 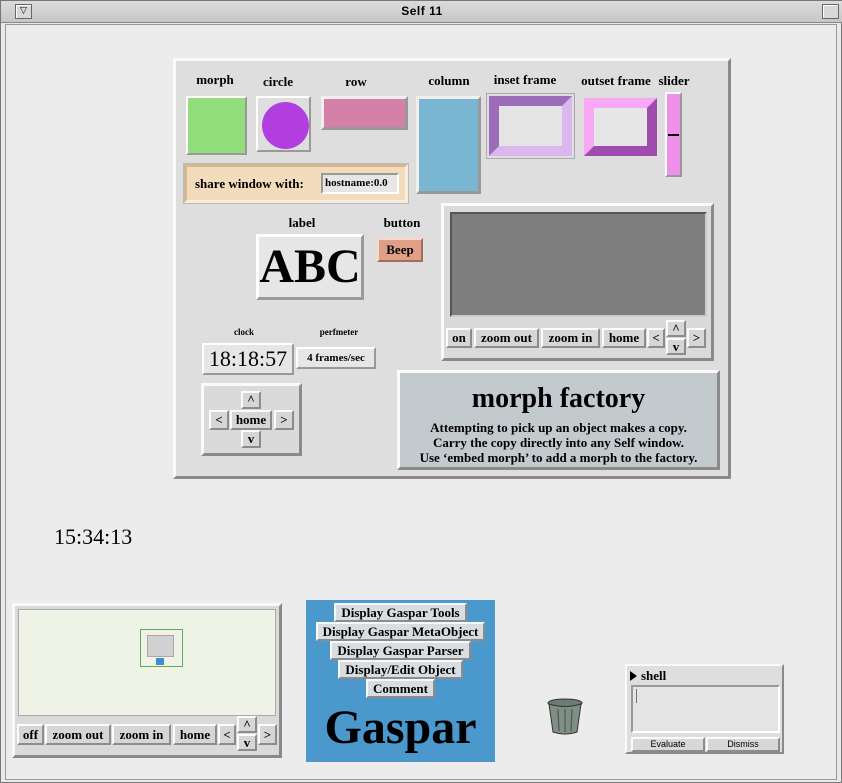 What do you see at coordinates (506, 338) in the screenshot?
I see `radar-zoom-out-button: zoom out` at bounding box center [506, 338].